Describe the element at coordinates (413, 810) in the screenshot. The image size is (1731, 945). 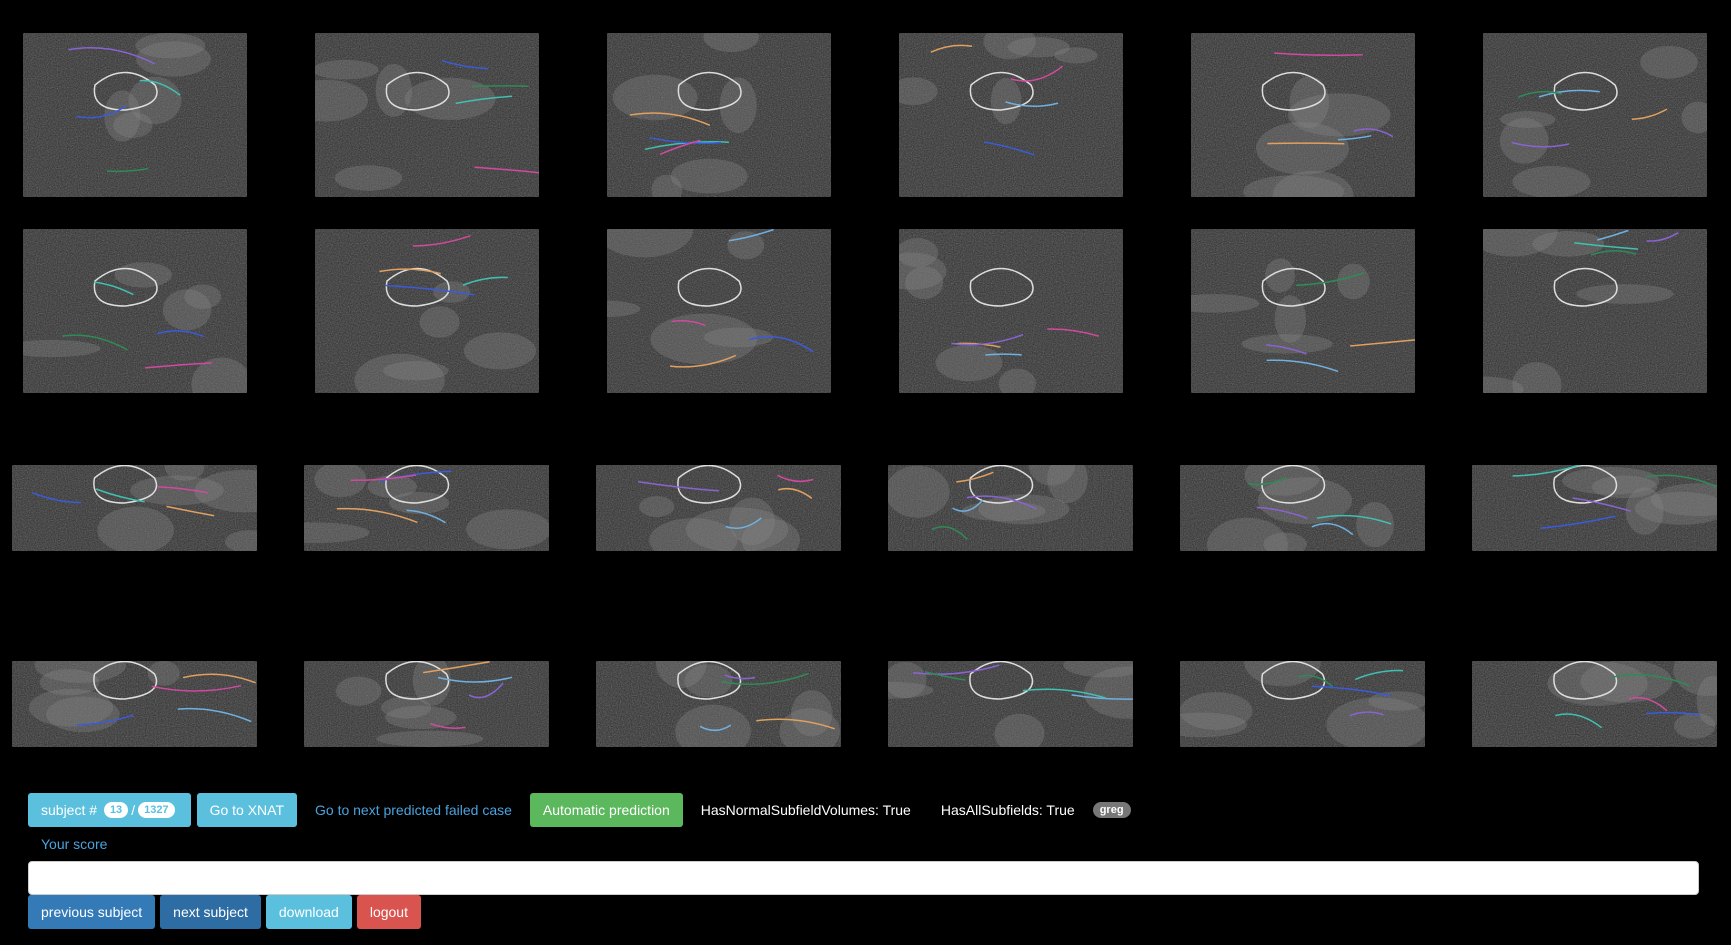
I see `next-failed-case-link: Go to next predicted failed case` at that location.